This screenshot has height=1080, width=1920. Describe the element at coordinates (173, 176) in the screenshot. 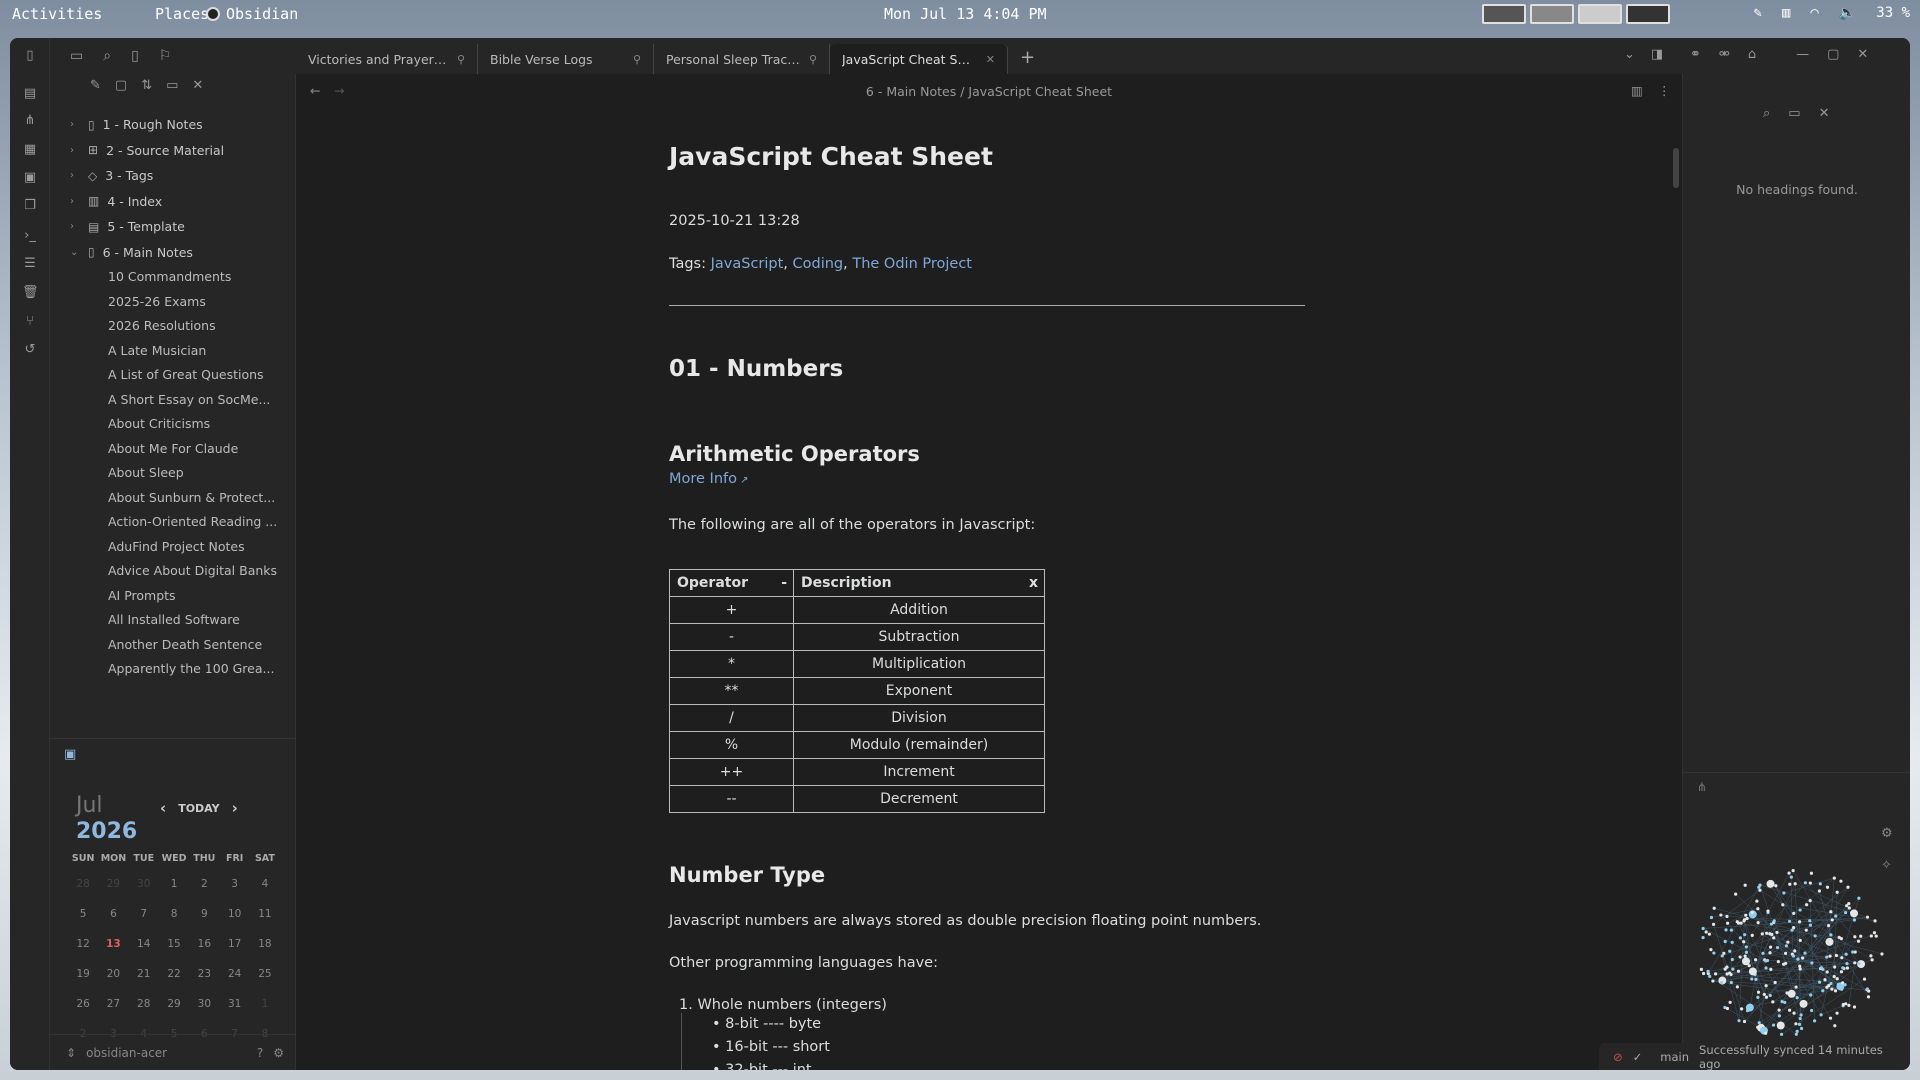

I see `folder-item: › ◇ 3 - Tags` at that location.